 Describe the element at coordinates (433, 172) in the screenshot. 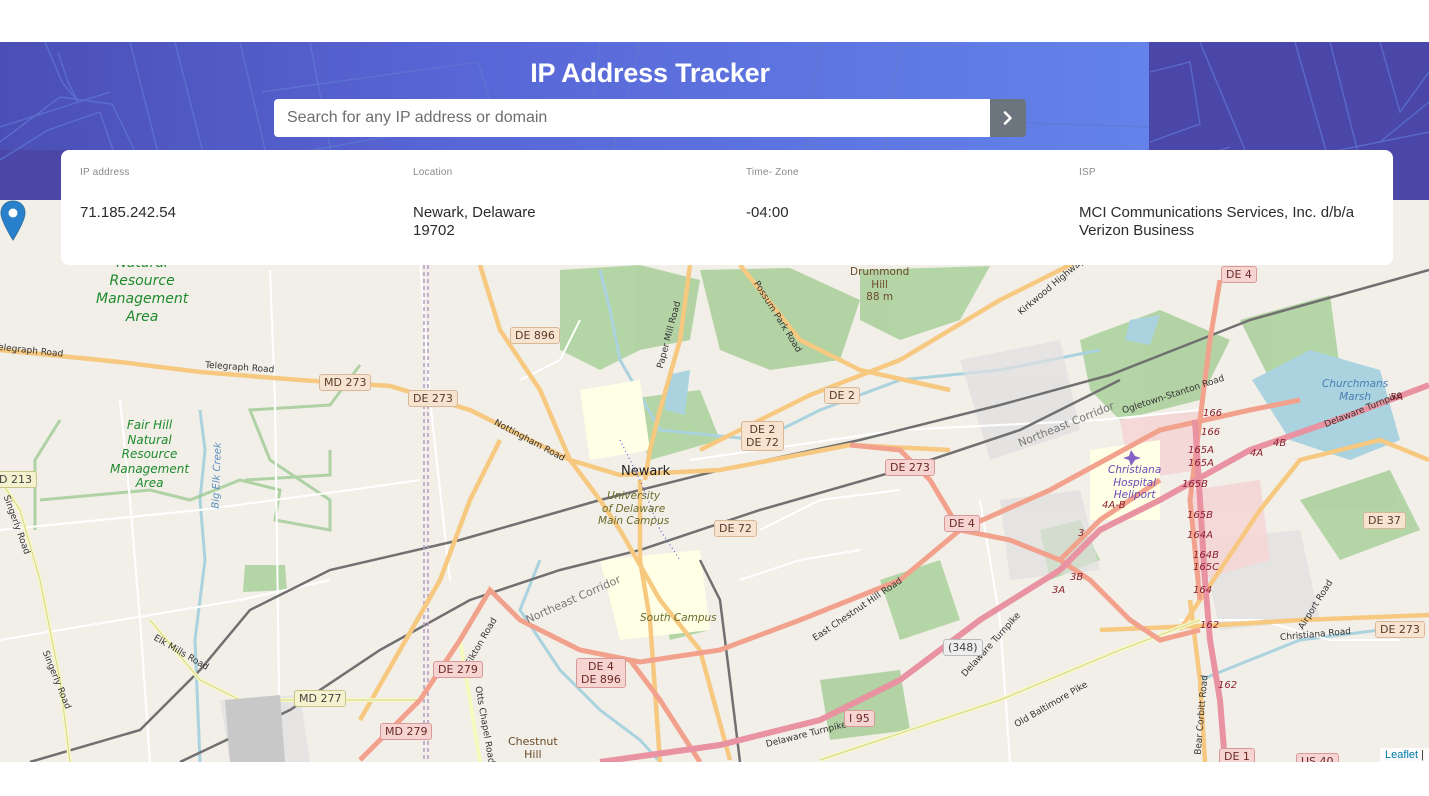

I see `info-label: Location` at that location.